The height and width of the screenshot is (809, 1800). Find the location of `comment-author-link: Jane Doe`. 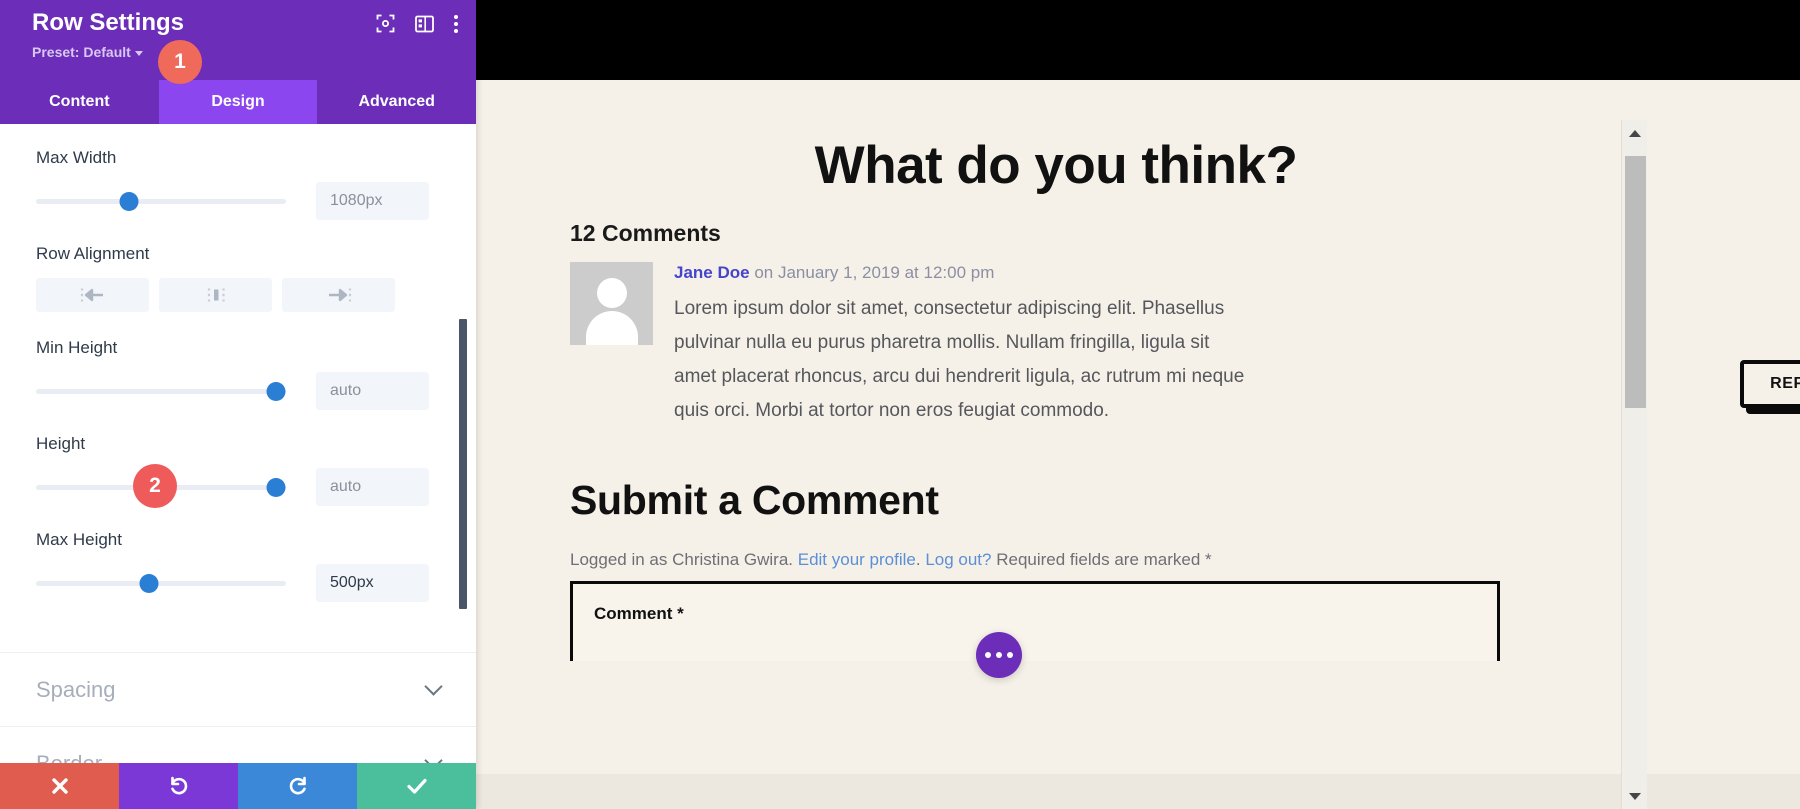

comment-author-link: Jane Doe is located at coordinates (712, 272).